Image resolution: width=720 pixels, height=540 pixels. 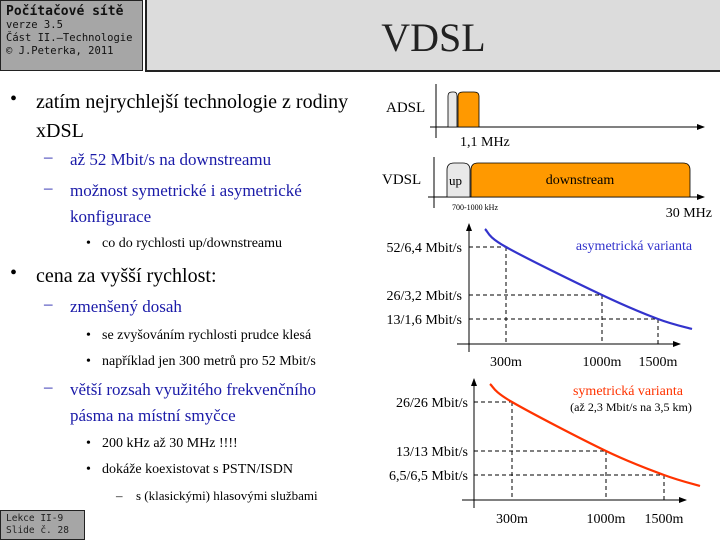 I want to click on y-tick-label: 13/13 Mbit/s, so click(x=432, y=452).